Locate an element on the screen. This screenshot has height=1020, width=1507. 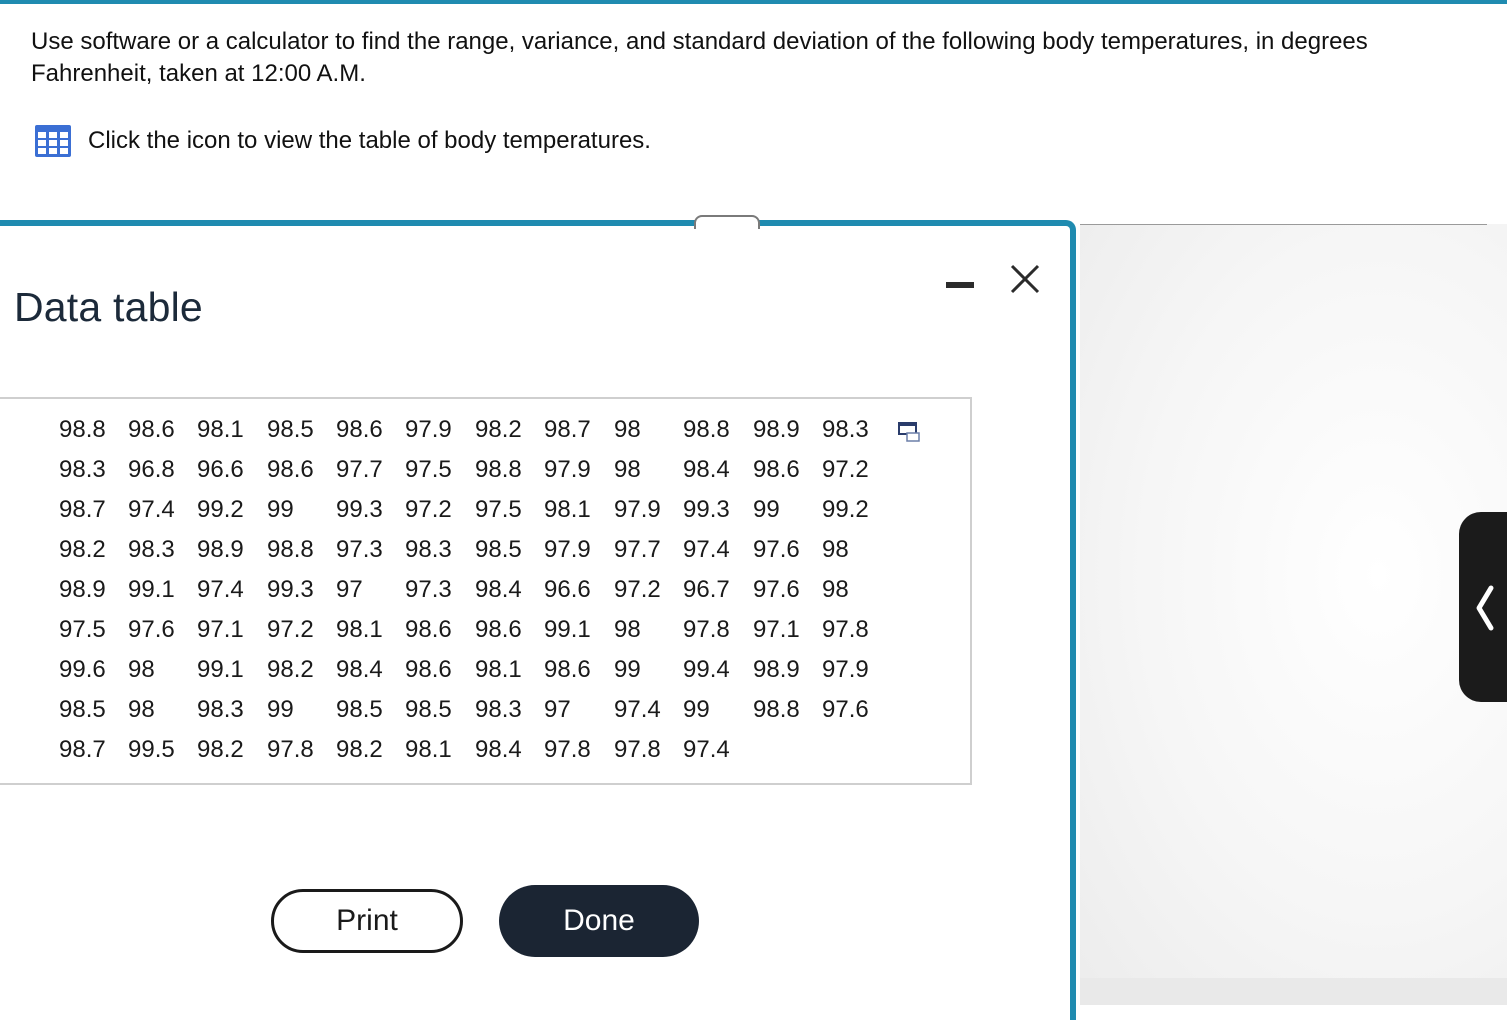
copy-icon is located at coordinates (910, 432).